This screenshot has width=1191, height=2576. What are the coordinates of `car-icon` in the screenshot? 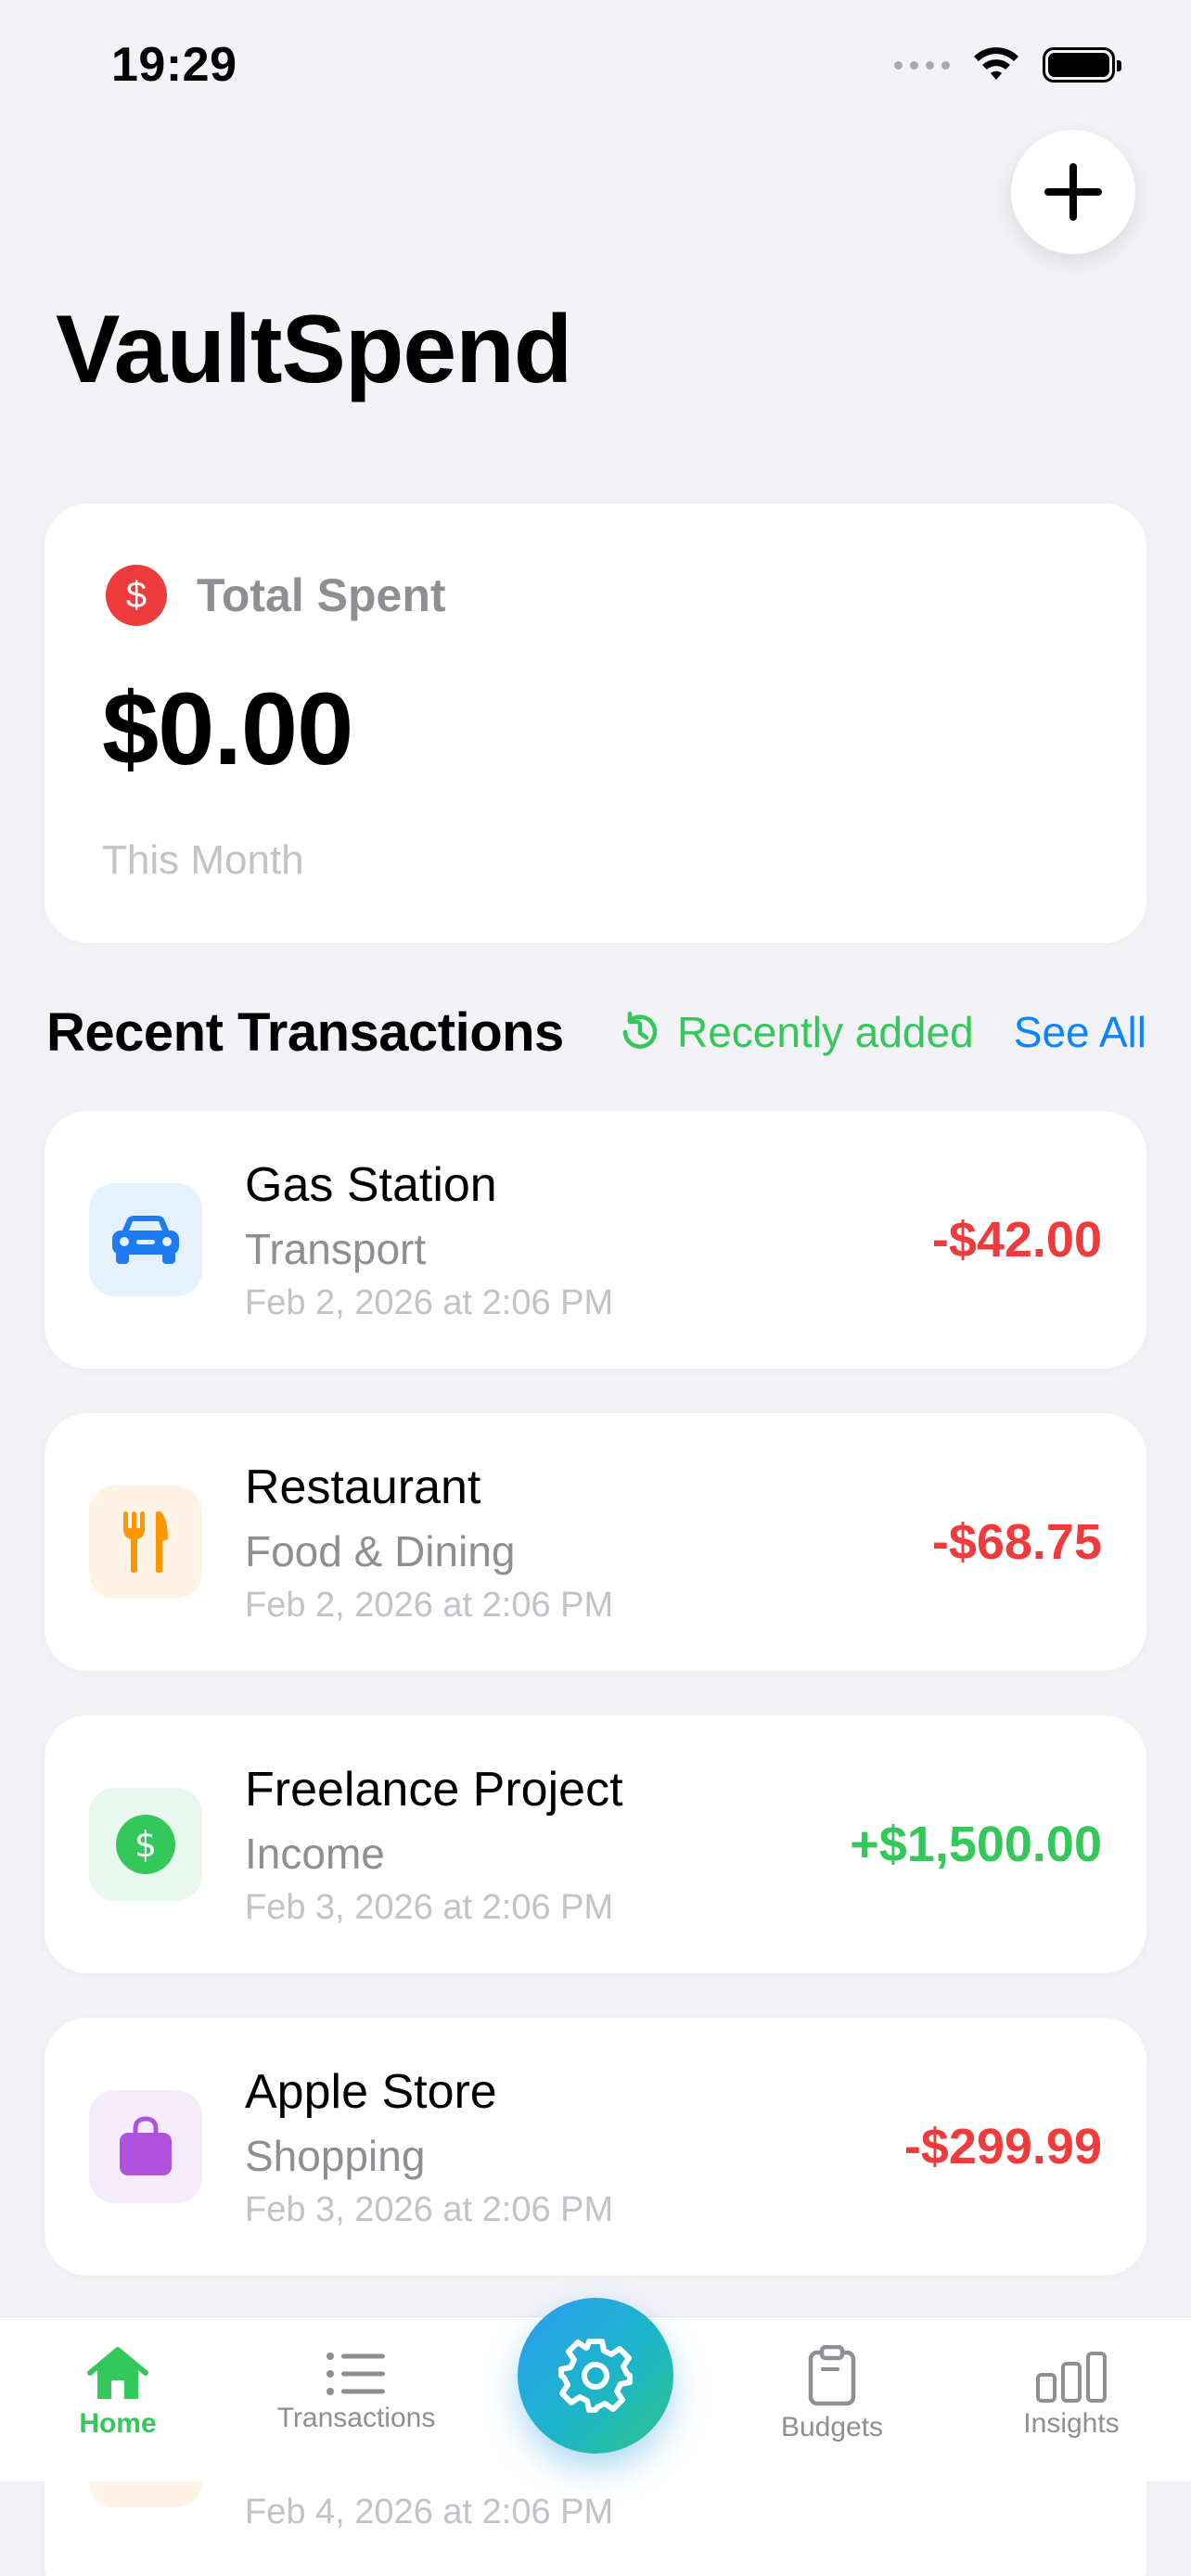 It's located at (145, 1240).